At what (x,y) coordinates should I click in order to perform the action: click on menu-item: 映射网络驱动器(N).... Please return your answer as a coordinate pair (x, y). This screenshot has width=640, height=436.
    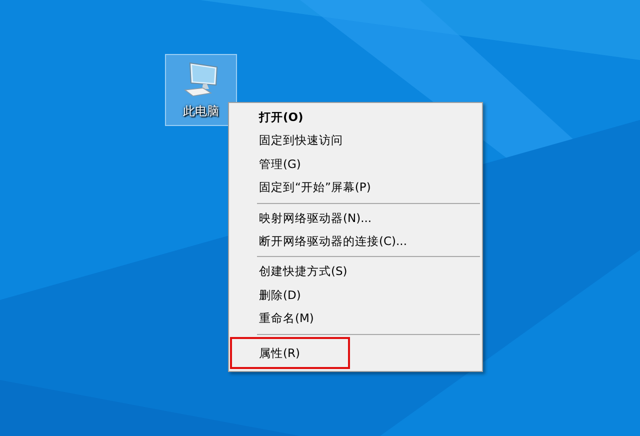
    Looking at the image, I should click on (355, 218).